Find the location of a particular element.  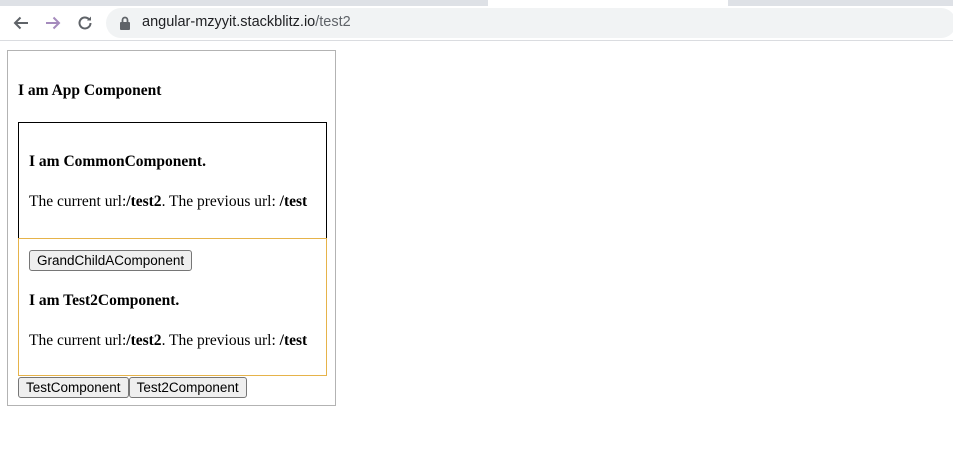

lock-icon is located at coordinates (125, 23).